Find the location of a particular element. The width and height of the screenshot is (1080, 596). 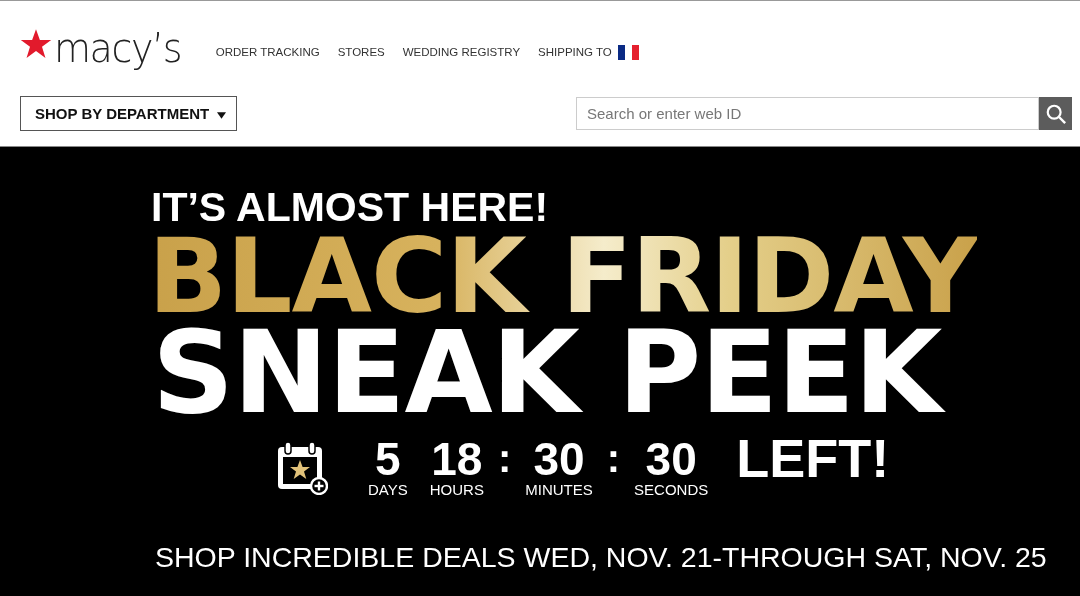

department-dropdown: SHOP BY DEPARTMENT is located at coordinates (128, 113).